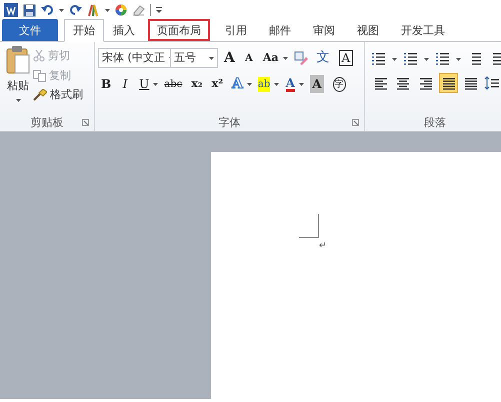  I want to click on align-distribute-icon, so click(471, 83).